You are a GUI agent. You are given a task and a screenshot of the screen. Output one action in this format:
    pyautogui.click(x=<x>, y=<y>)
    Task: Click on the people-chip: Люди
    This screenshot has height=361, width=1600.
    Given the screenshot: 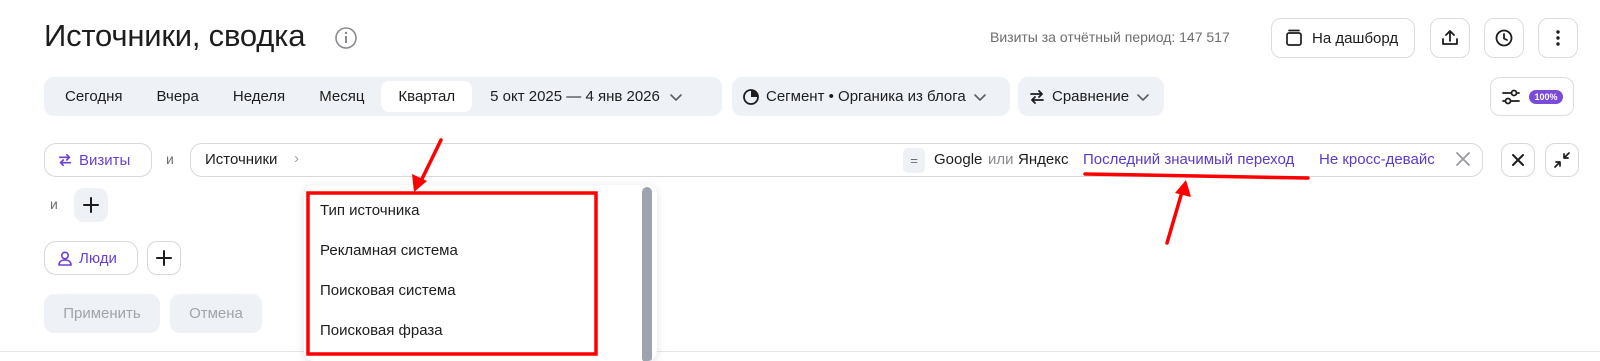 What is the action you would take?
    pyautogui.click(x=91, y=258)
    